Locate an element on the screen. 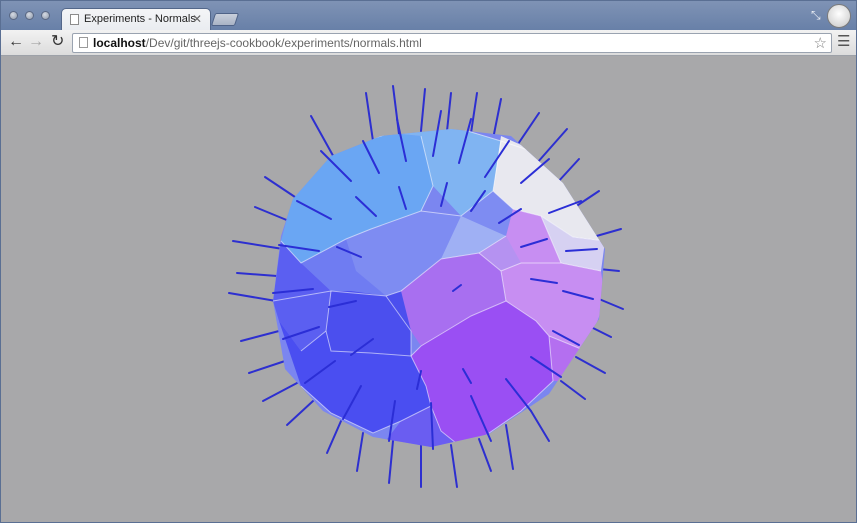 This screenshot has height=523, width=857. url-host: localhost is located at coordinates (119, 43).